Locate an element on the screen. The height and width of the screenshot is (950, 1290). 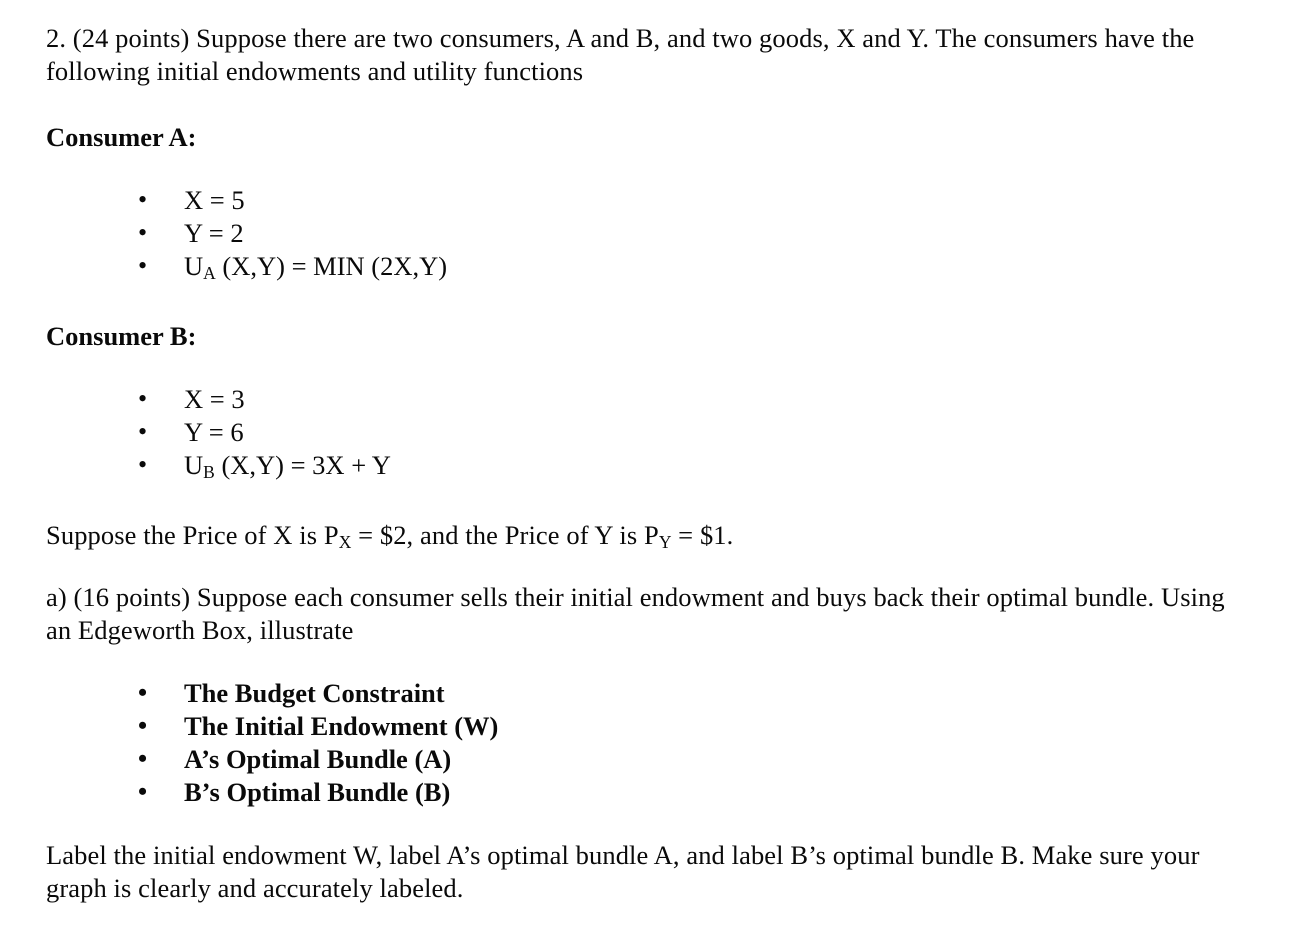
list-item: The Budget Constraint is located at coordinates (644, 693).